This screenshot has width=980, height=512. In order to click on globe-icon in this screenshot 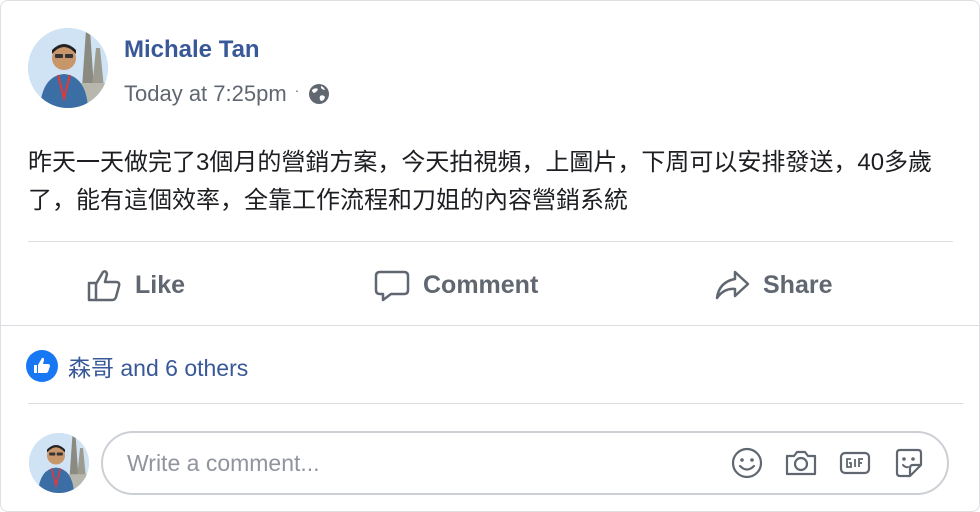, I will do `click(319, 94)`.